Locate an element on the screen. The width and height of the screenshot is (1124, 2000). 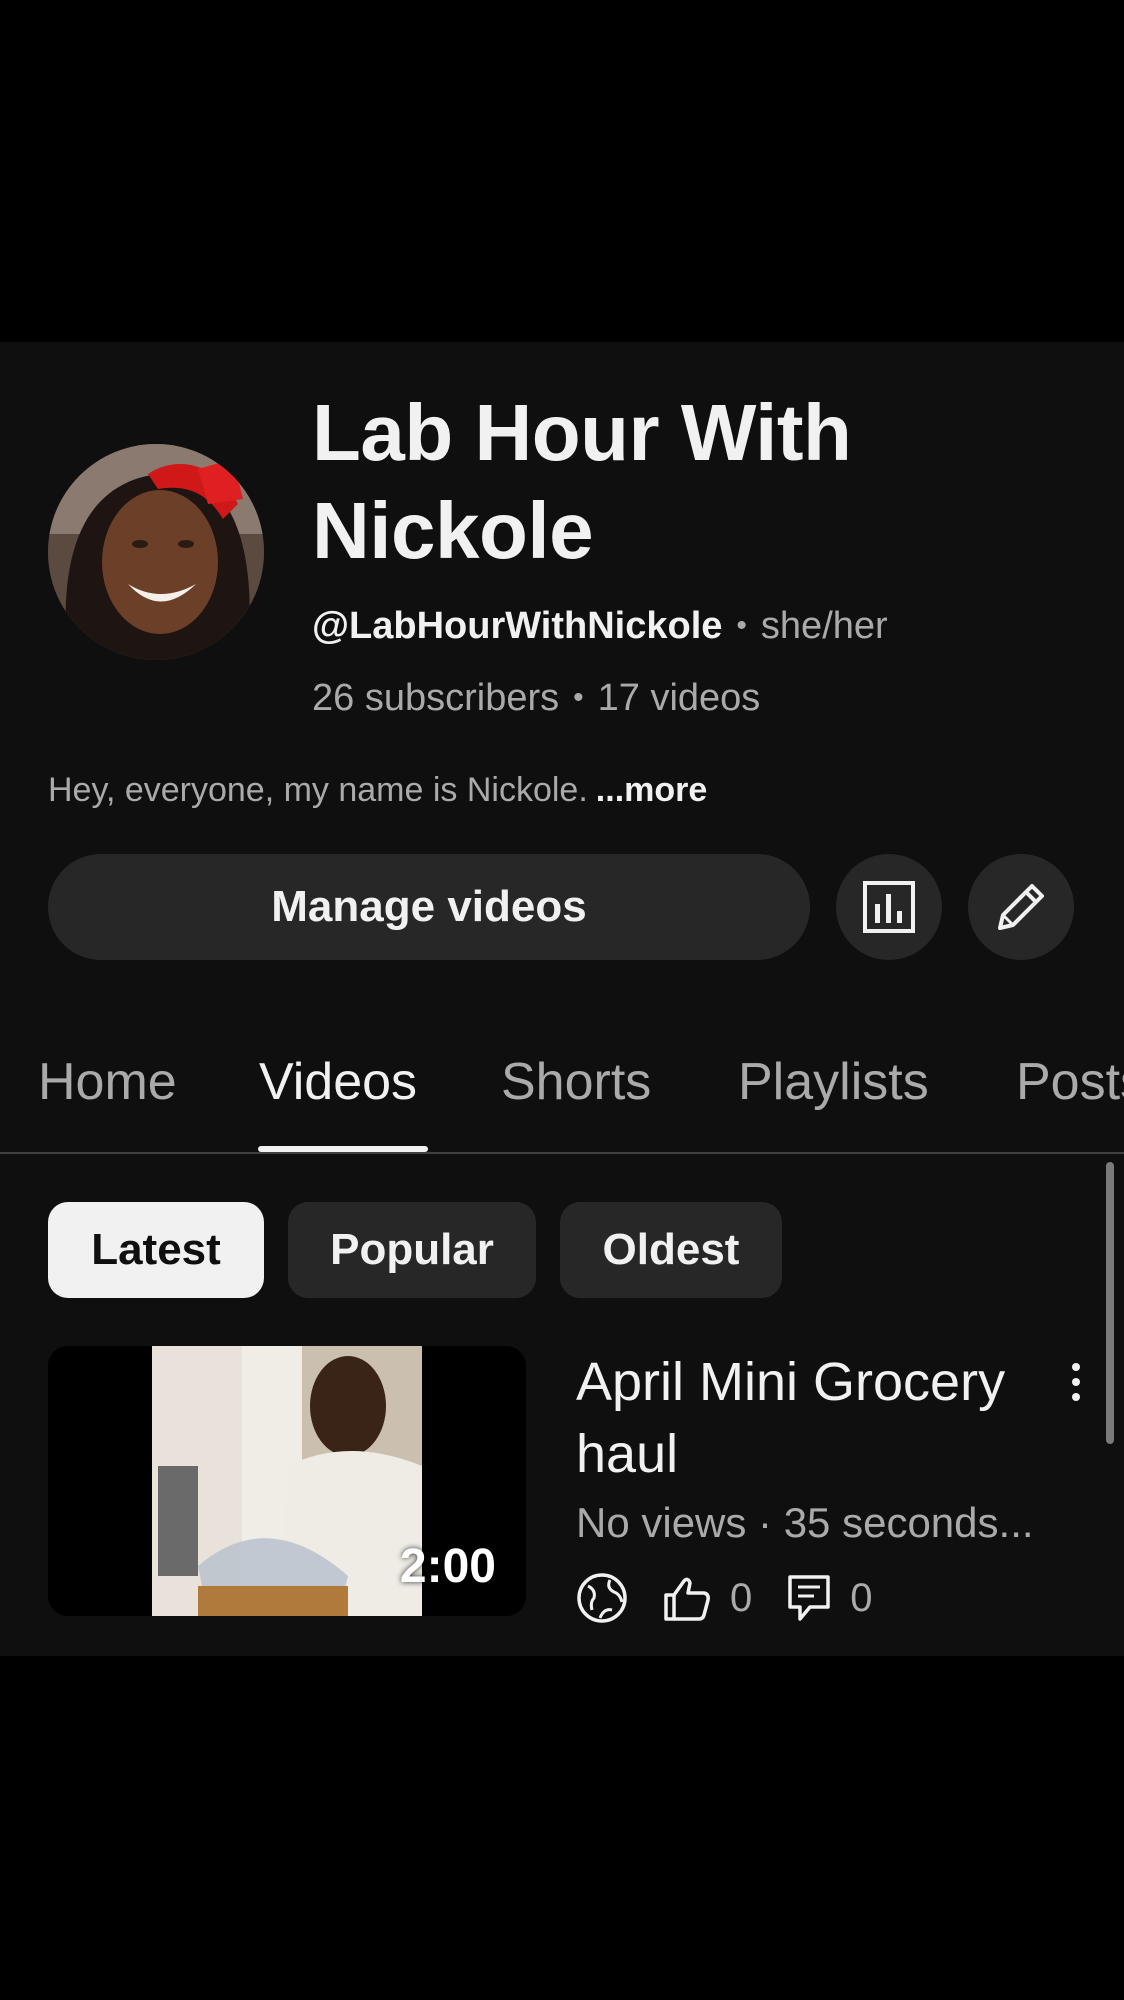
channel-handle: @LabHourWithNickole is located at coordinates (517, 626).